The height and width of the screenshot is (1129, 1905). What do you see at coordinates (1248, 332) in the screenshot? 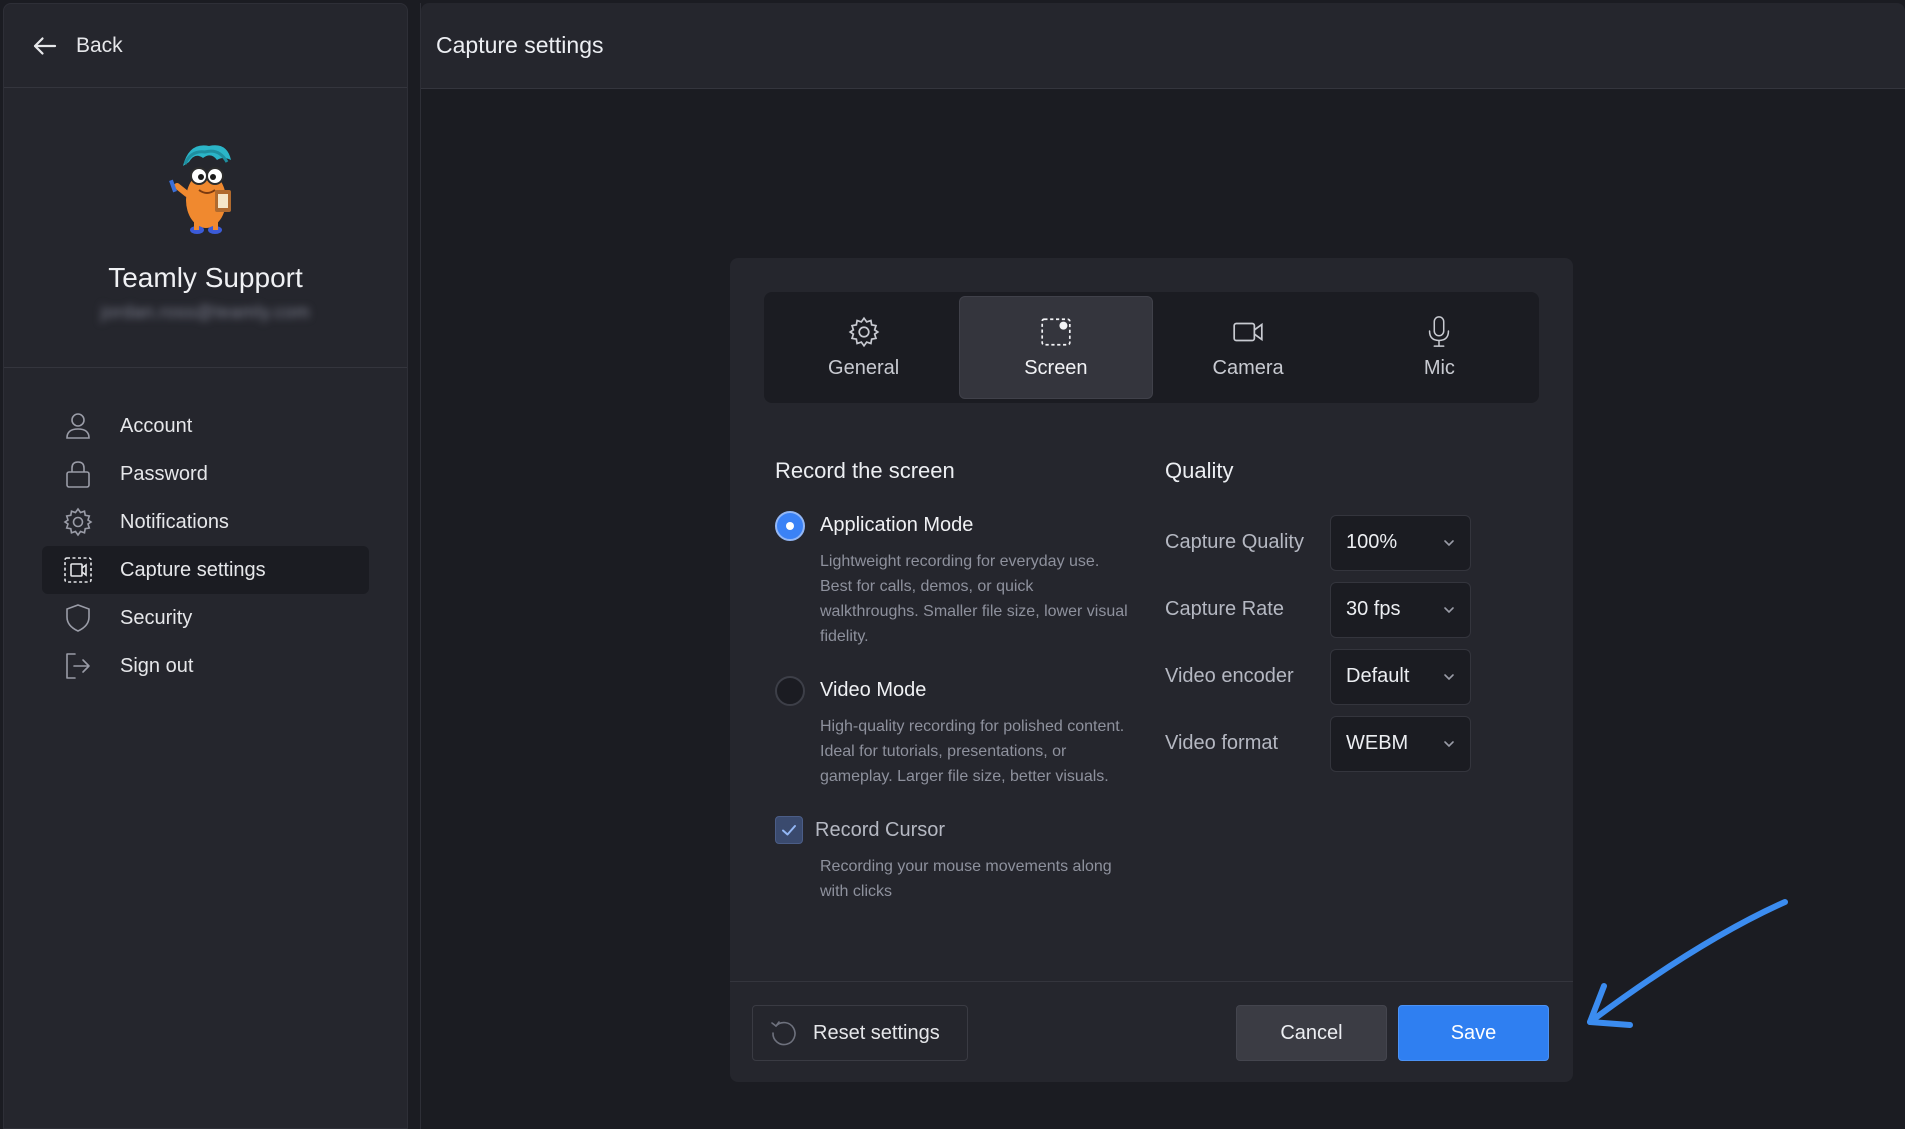
I see `camera-icon` at bounding box center [1248, 332].